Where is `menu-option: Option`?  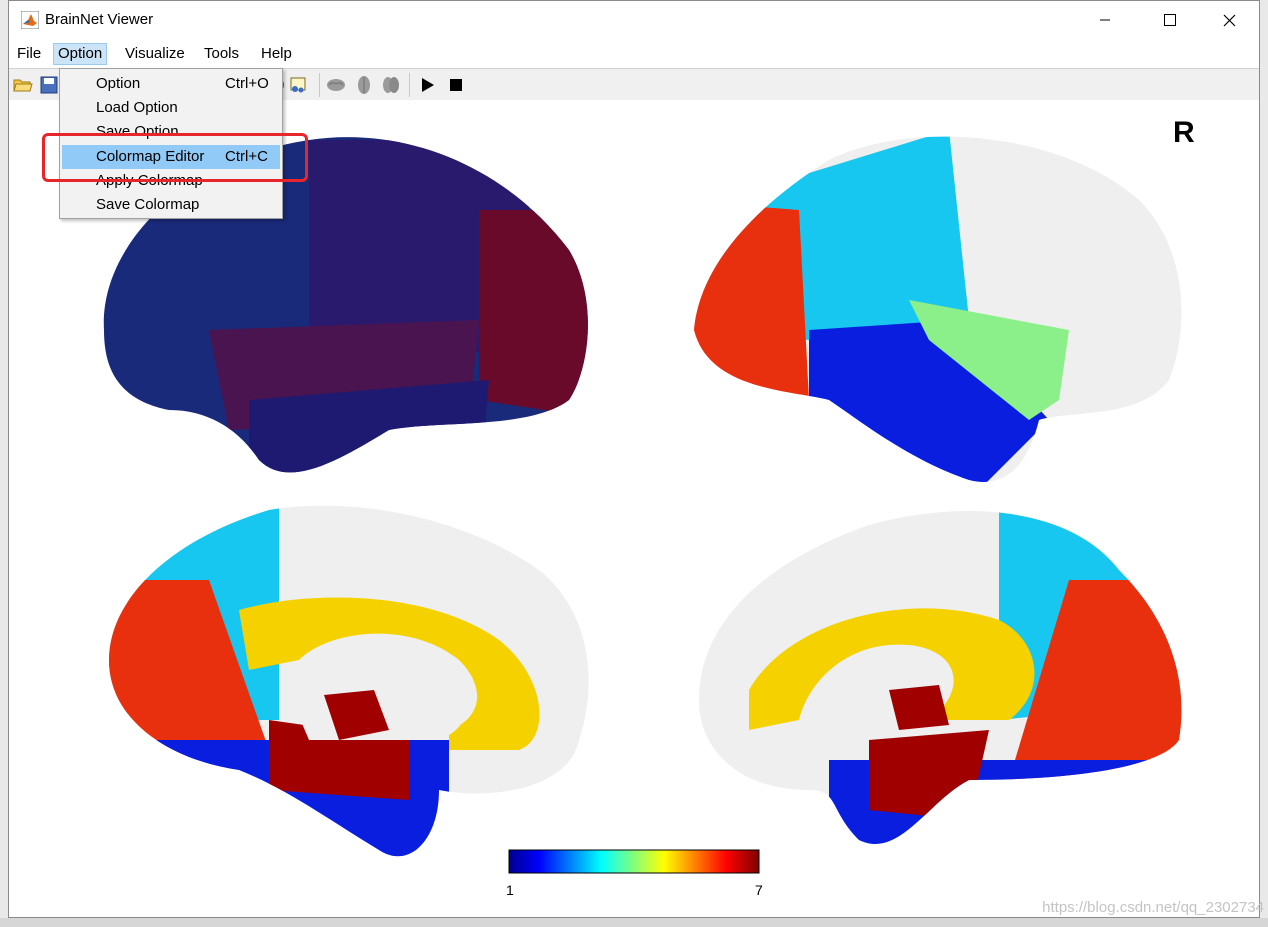
menu-option: Option is located at coordinates (80, 54).